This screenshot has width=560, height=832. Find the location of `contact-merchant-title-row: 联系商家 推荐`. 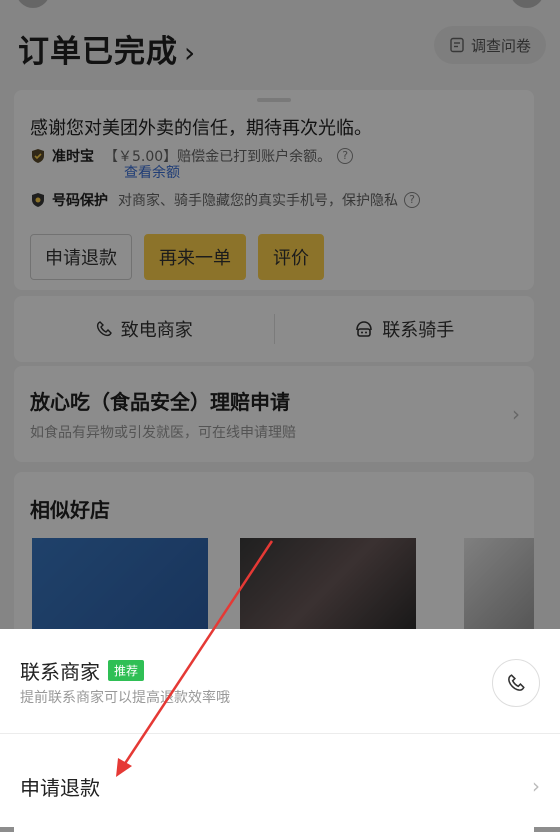

contact-merchant-title-row: 联系商家 推荐 is located at coordinates (82, 670).